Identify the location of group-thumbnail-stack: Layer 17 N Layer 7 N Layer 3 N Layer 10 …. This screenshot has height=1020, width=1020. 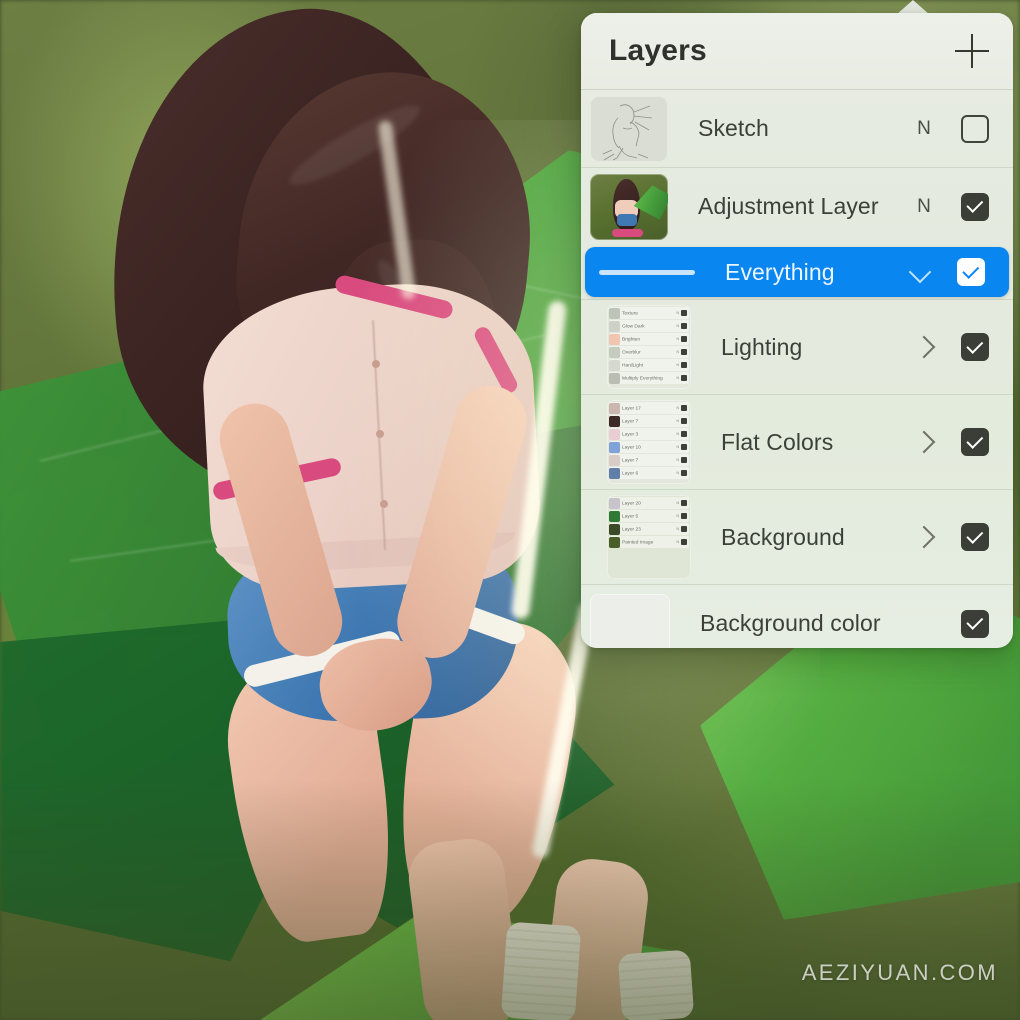
(649, 442).